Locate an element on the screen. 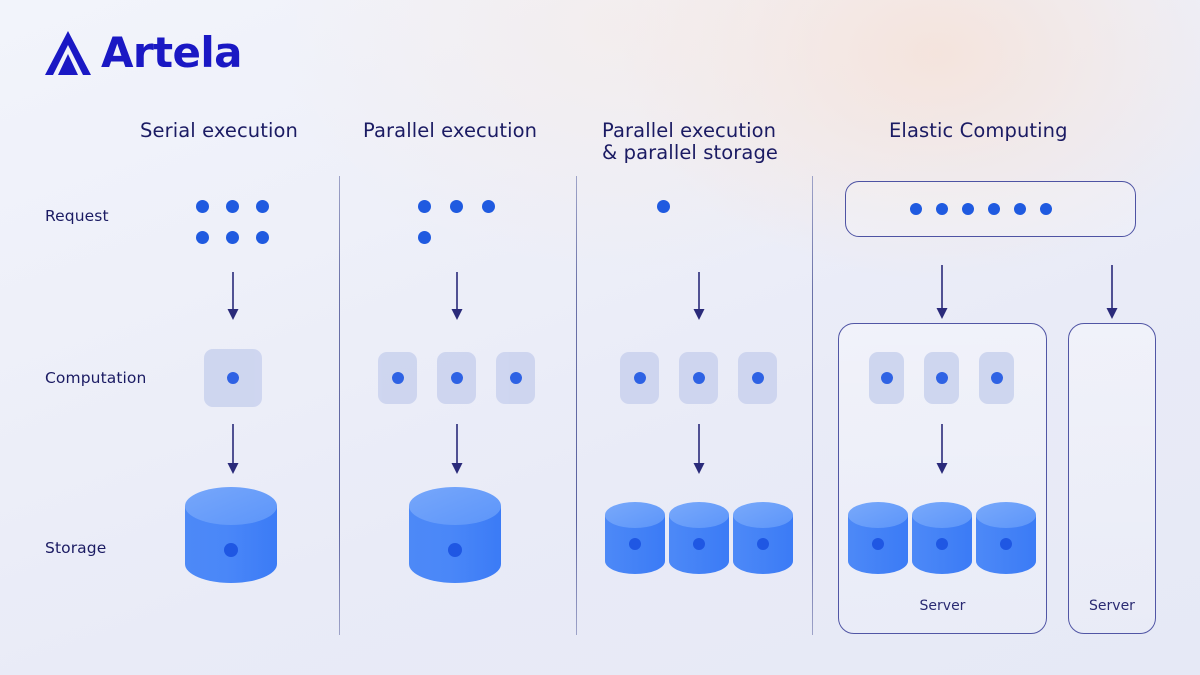 This screenshot has height=675, width=1200. row-label-request: Request is located at coordinates (77, 216).